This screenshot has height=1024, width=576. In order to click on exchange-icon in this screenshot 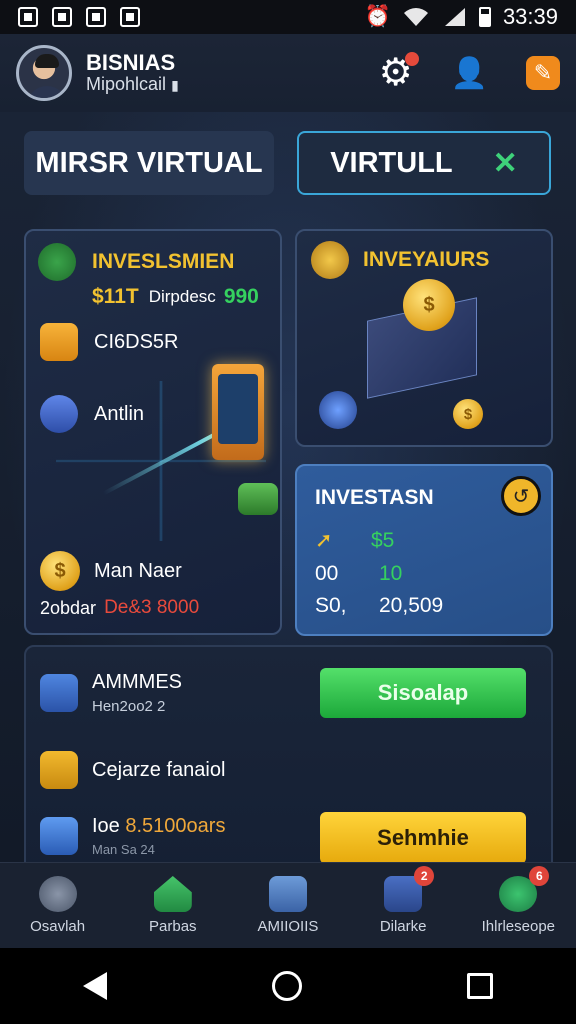, I will do `click(330, 260)`.